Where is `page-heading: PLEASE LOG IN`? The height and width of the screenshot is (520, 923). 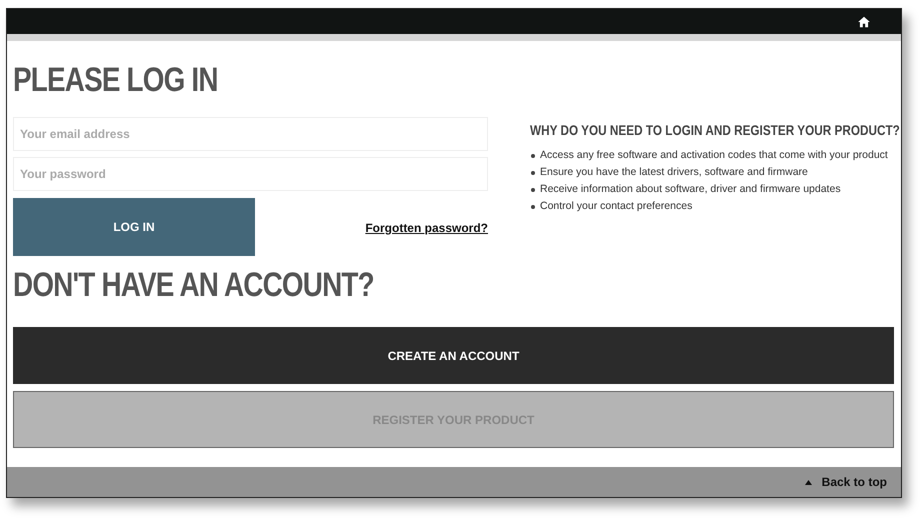
page-heading: PLEASE LOG IN is located at coordinates (115, 80).